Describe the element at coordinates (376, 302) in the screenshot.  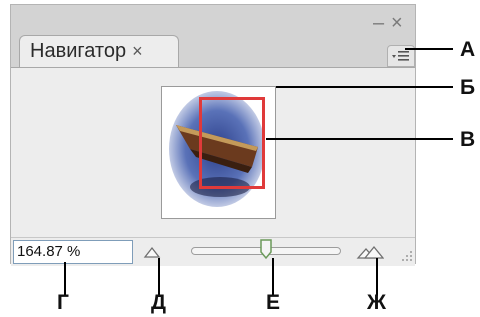
I see `callout-label-zh: Ж` at that location.